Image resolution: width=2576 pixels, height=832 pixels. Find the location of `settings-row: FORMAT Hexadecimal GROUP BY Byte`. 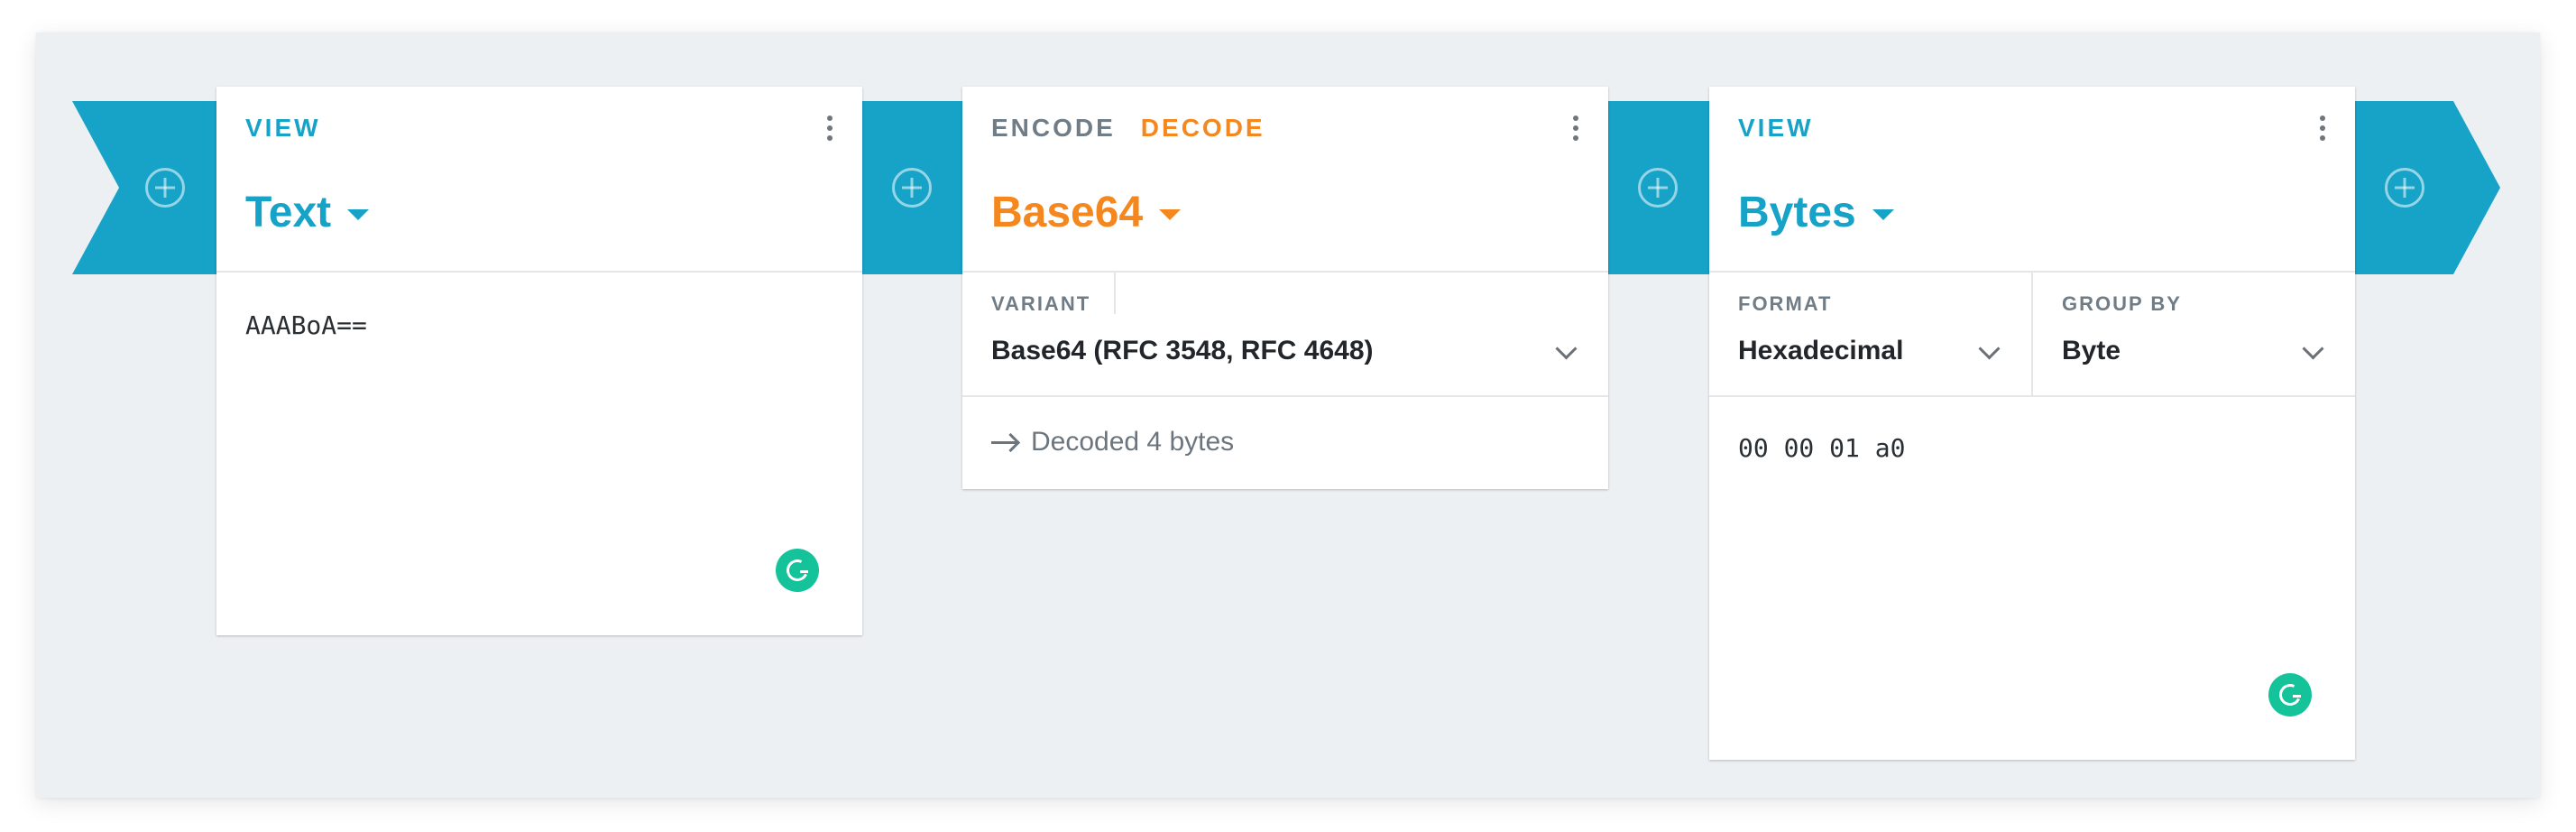

settings-row: FORMAT Hexadecimal GROUP BY Byte is located at coordinates (2032, 335).